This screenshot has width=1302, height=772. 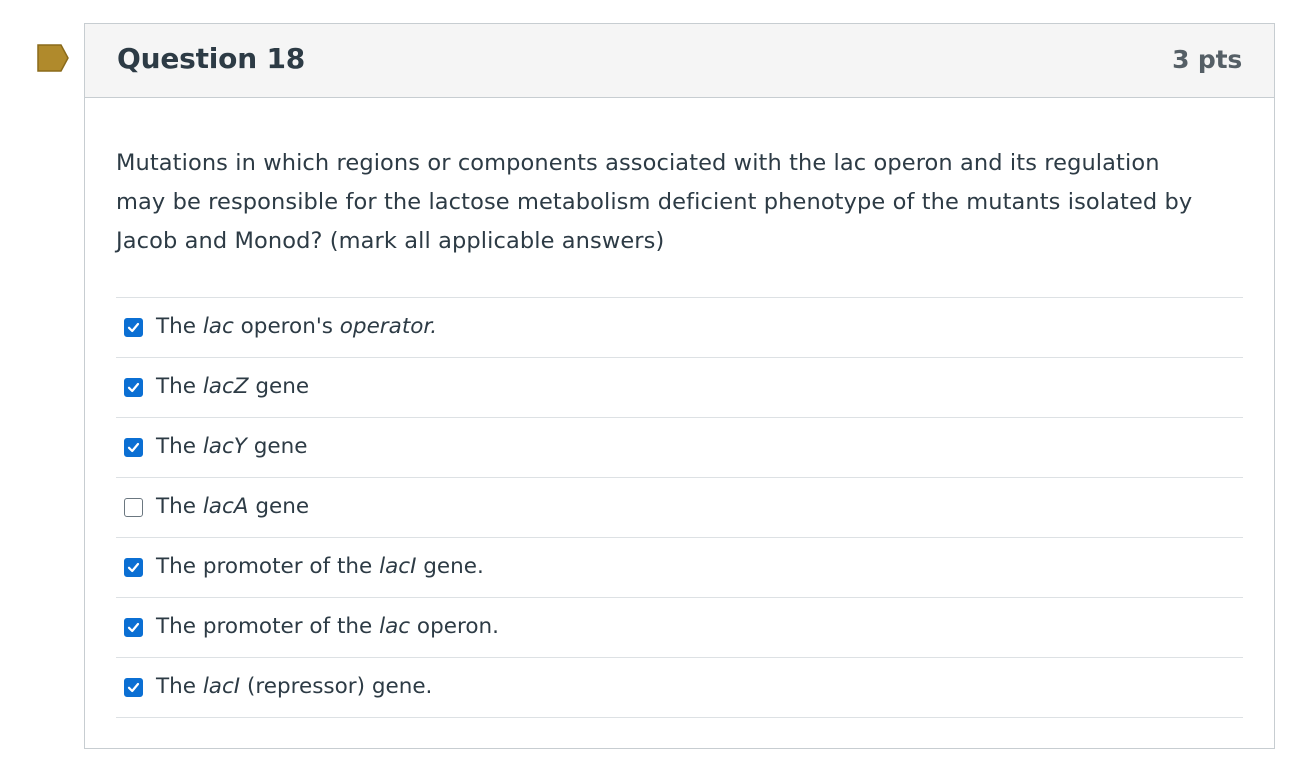 What do you see at coordinates (679, 568) in the screenshot?
I see `answer-option: The promoter of the lacI gene.` at bounding box center [679, 568].